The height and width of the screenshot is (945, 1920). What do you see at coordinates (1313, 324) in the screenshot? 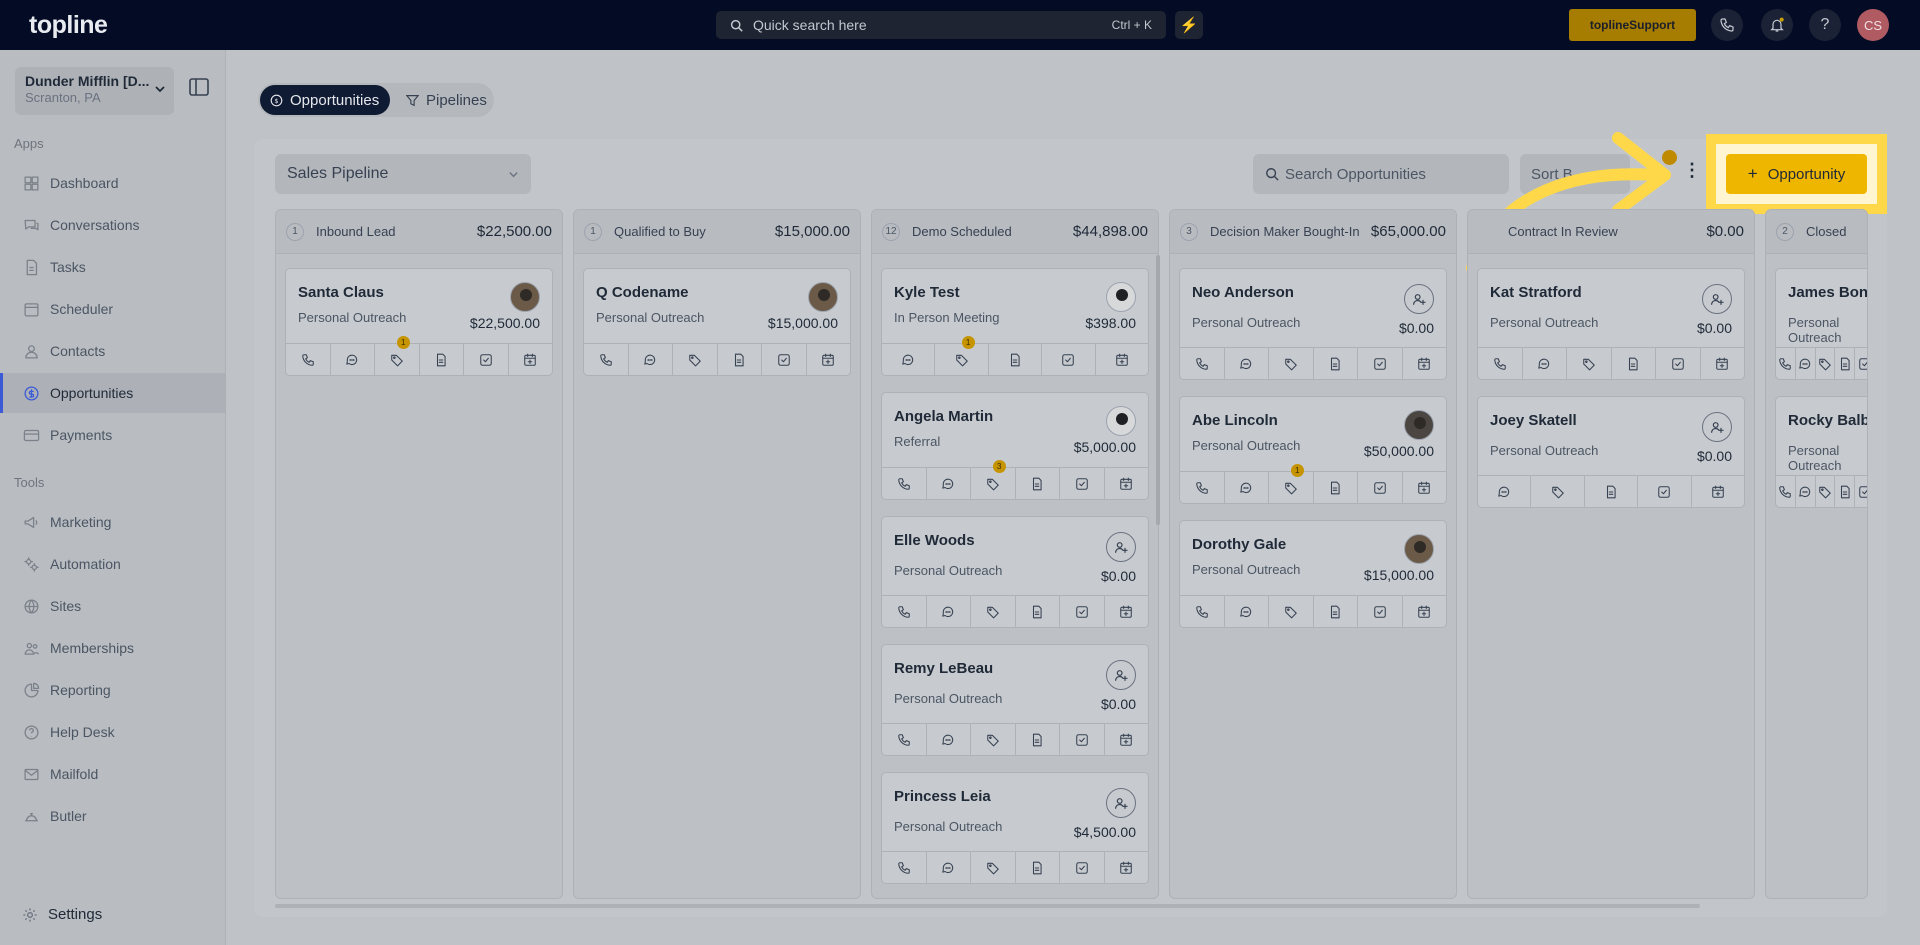
I see `opportunity-card: Neo Anderson Personal Outreach $0.00` at bounding box center [1313, 324].